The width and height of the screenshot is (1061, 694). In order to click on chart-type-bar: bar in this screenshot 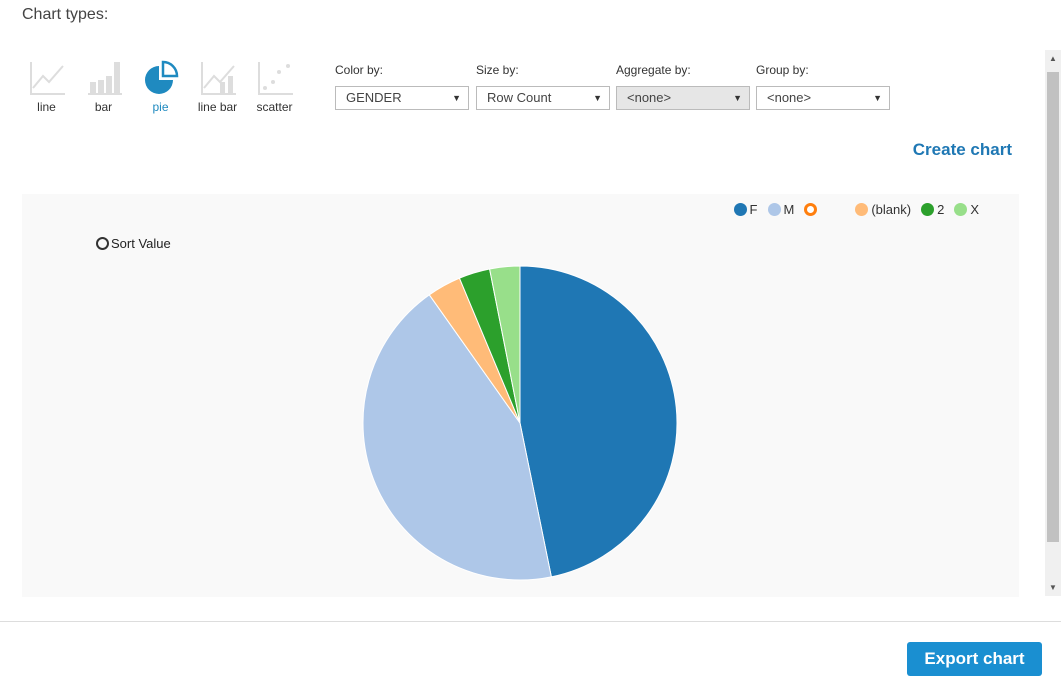, I will do `click(103, 86)`.